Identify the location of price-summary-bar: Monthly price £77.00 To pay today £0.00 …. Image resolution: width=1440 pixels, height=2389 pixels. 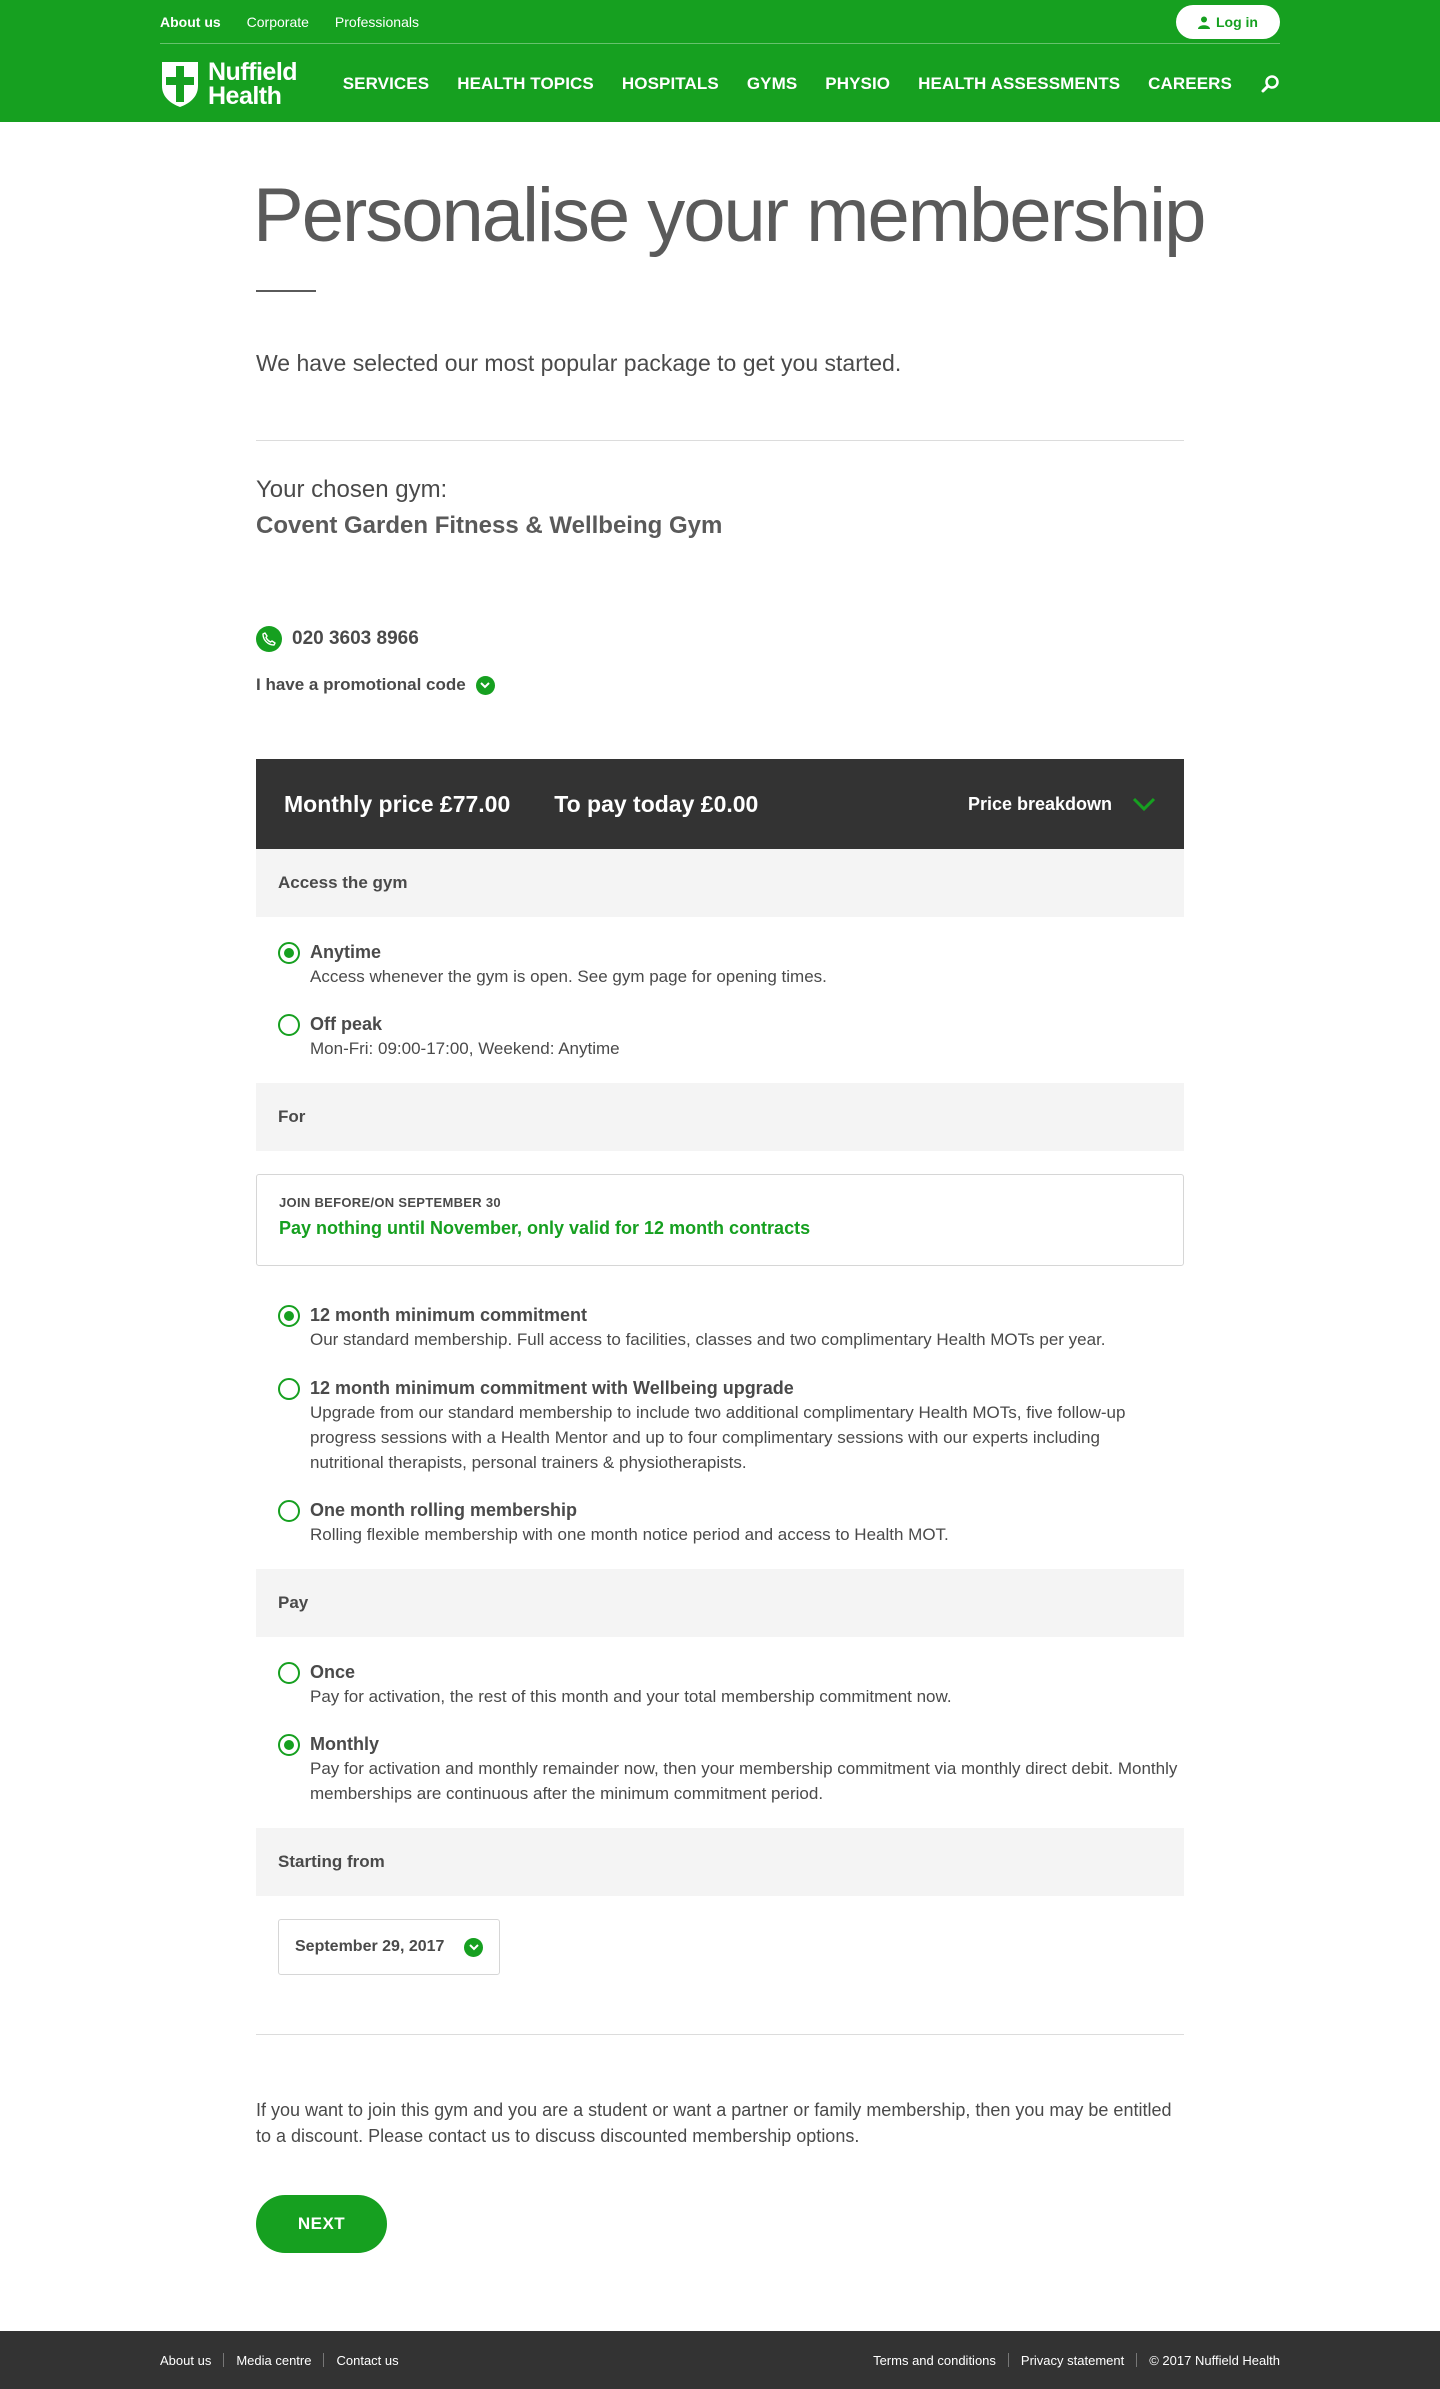
(720, 804).